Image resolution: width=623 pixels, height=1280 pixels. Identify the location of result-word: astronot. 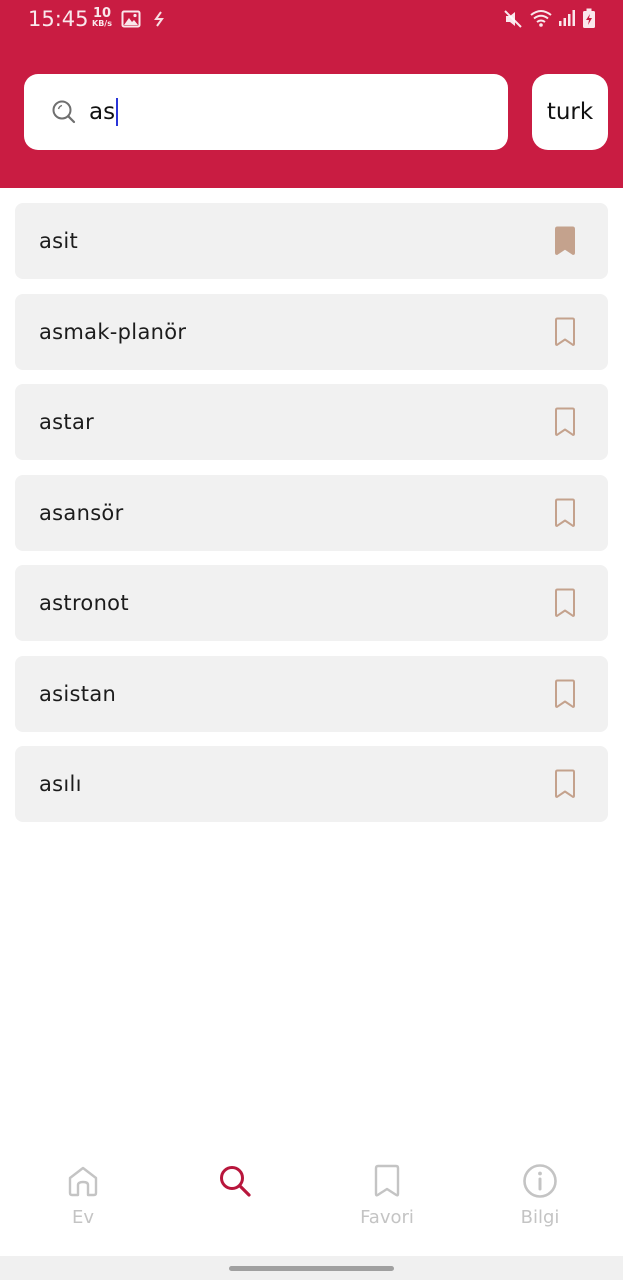
(84, 603).